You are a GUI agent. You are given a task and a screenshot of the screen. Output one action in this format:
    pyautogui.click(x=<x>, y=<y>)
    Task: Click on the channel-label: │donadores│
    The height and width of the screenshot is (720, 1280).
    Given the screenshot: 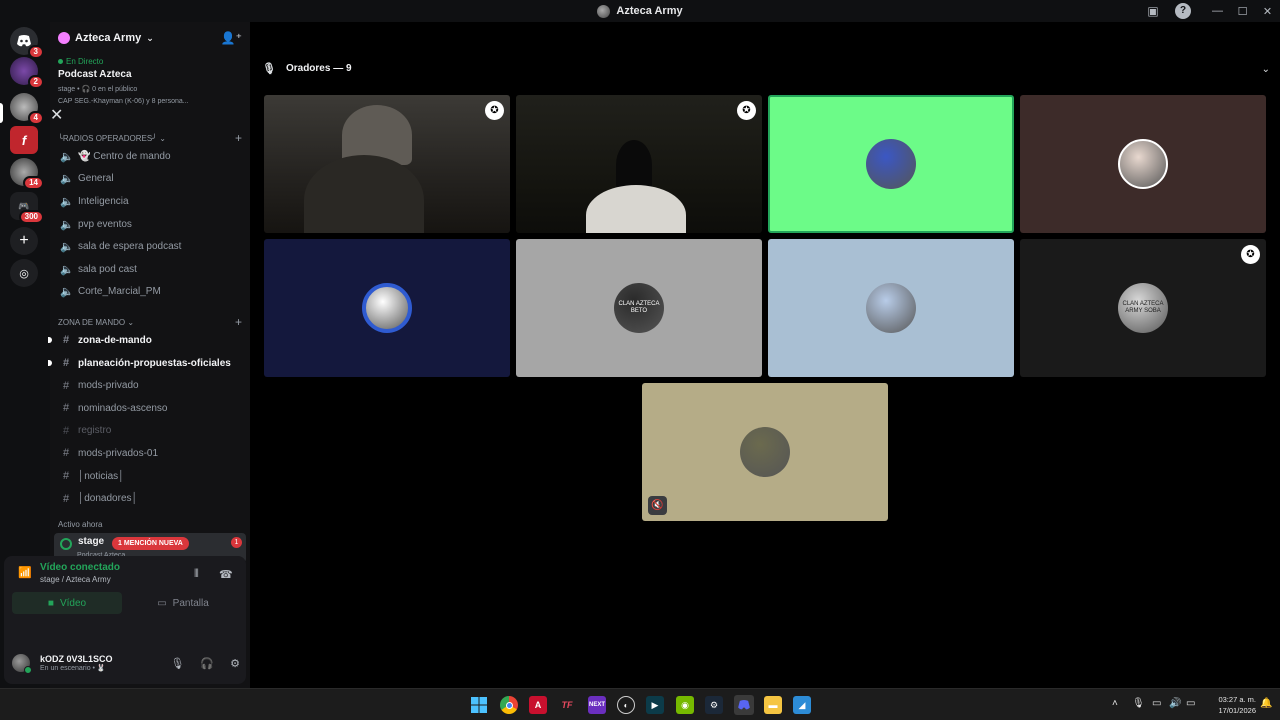 What is the action you would take?
    pyautogui.click(x=108, y=499)
    